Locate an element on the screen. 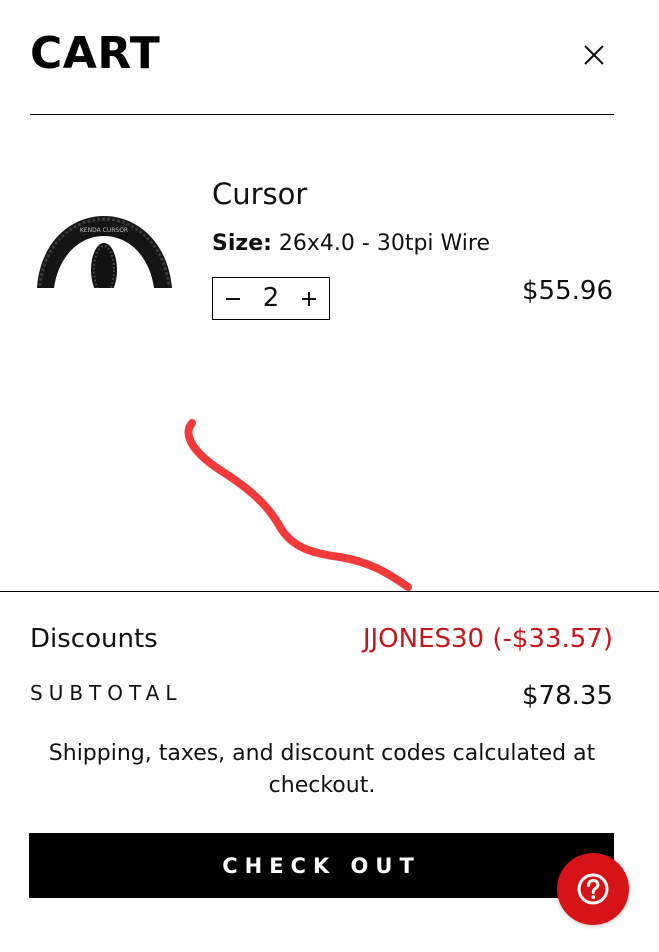  scribble-annotation is located at coordinates (298, 505).